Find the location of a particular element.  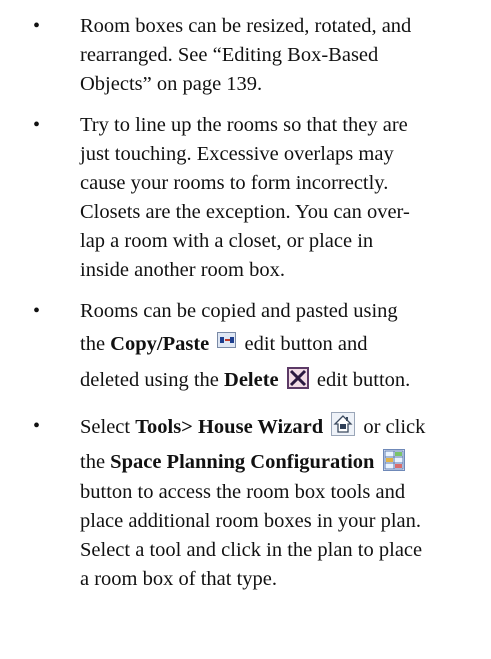

space-planning-label: Space Planning Configuration is located at coordinates (242, 462).